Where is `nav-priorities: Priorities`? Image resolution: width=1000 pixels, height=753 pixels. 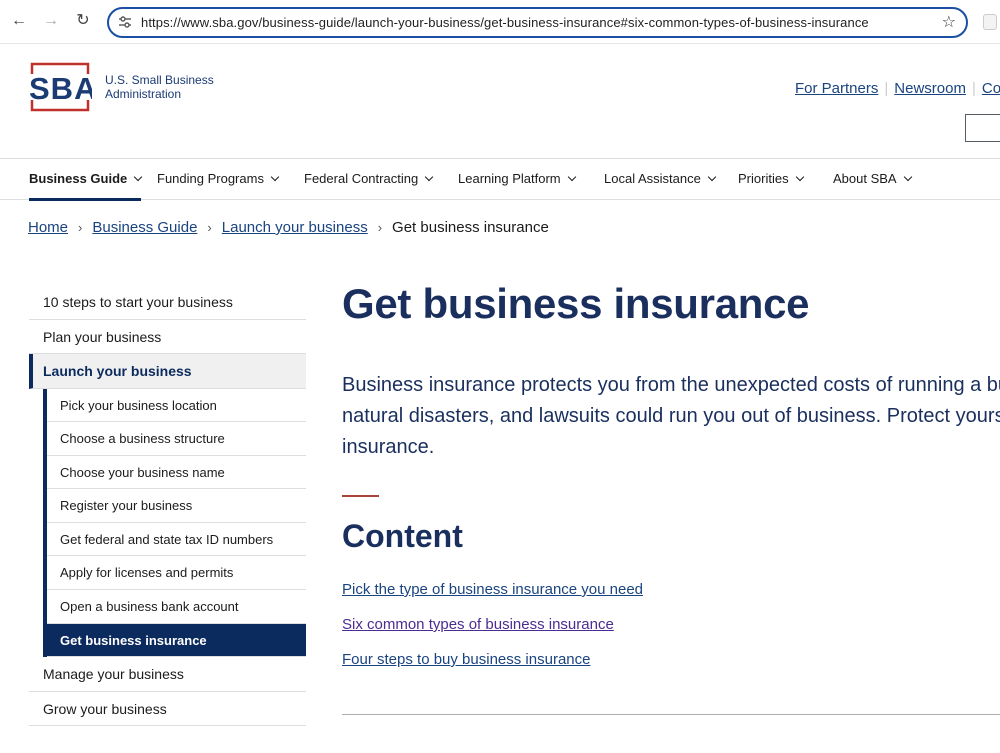
nav-priorities: Priorities is located at coordinates (771, 179).